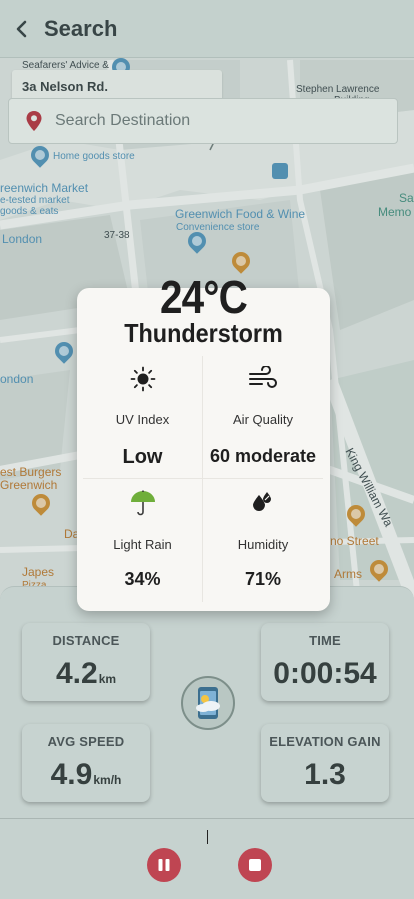 The height and width of the screenshot is (899, 414). What do you see at coordinates (29, 485) in the screenshot?
I see `map-label-greenwich: Greenwich` at bounding box center [29, 485].